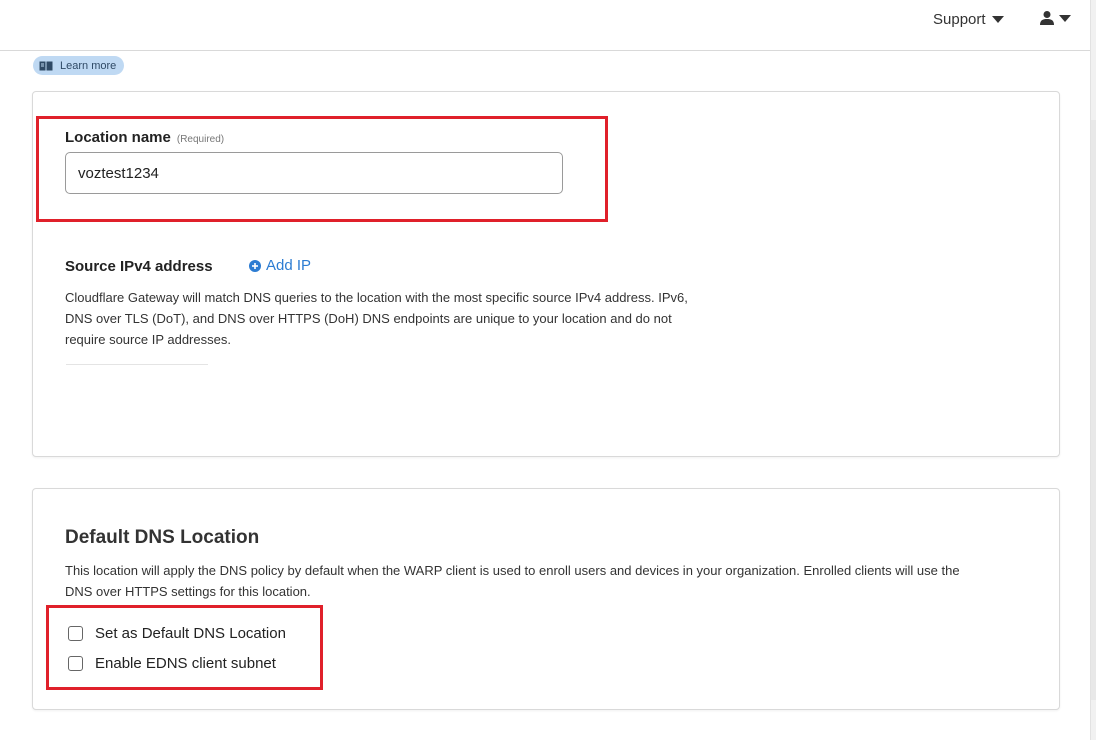 This screenshot has height=740, width=1096. I want to click on add-ip-label: Add IP, so click(289, 265).